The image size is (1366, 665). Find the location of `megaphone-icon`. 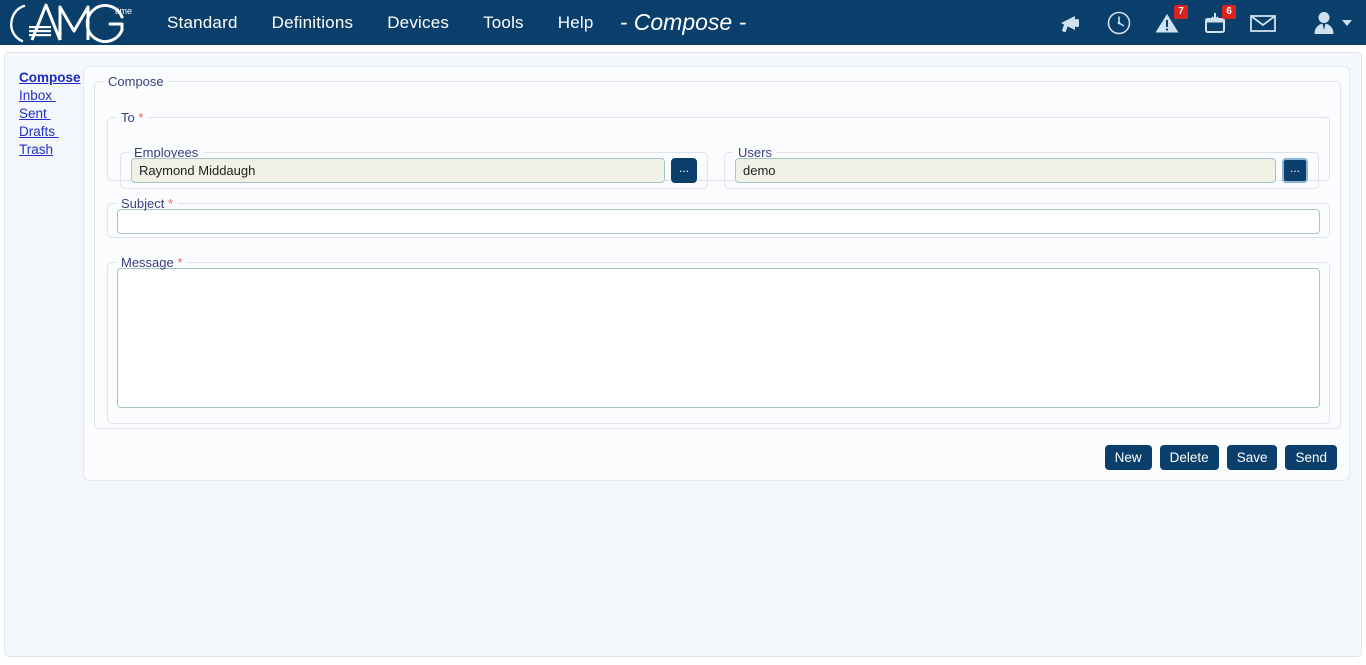

megaphone-icon is located at coordinates (1071, 23).